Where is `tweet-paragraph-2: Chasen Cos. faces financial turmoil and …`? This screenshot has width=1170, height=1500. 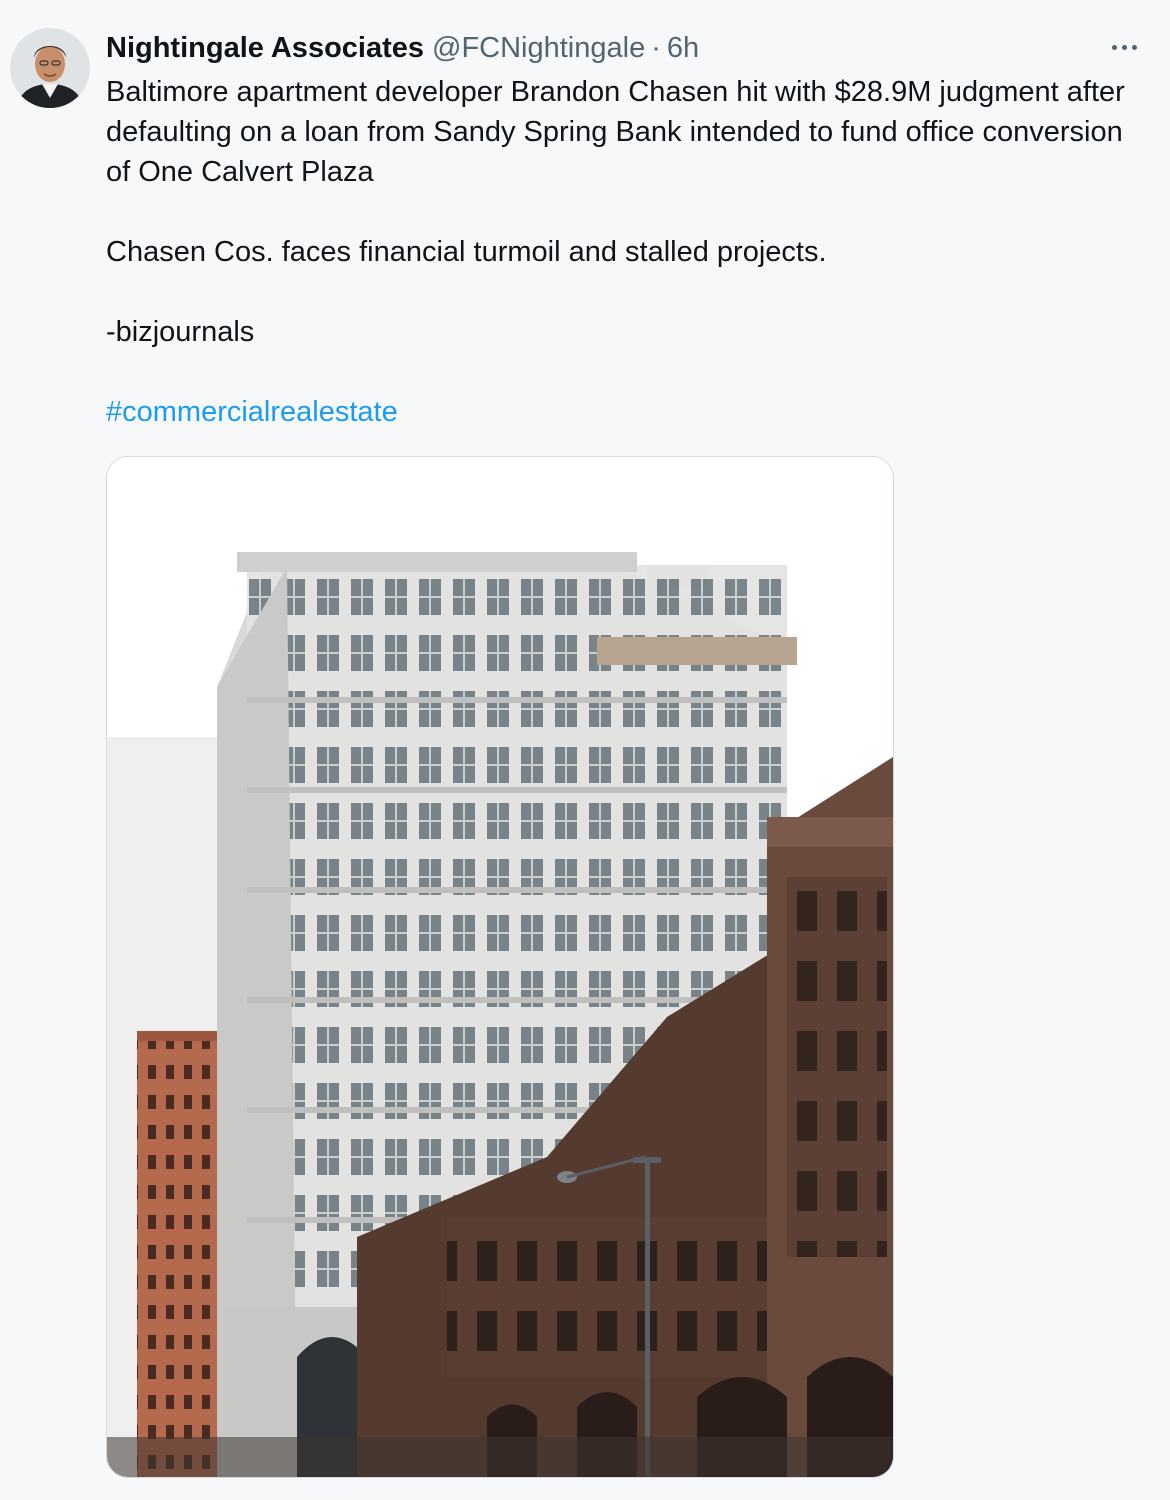 tweet-paragraph-2: Chasen Cos. faces financial turmoil and … is located at coordinates (466, 252).